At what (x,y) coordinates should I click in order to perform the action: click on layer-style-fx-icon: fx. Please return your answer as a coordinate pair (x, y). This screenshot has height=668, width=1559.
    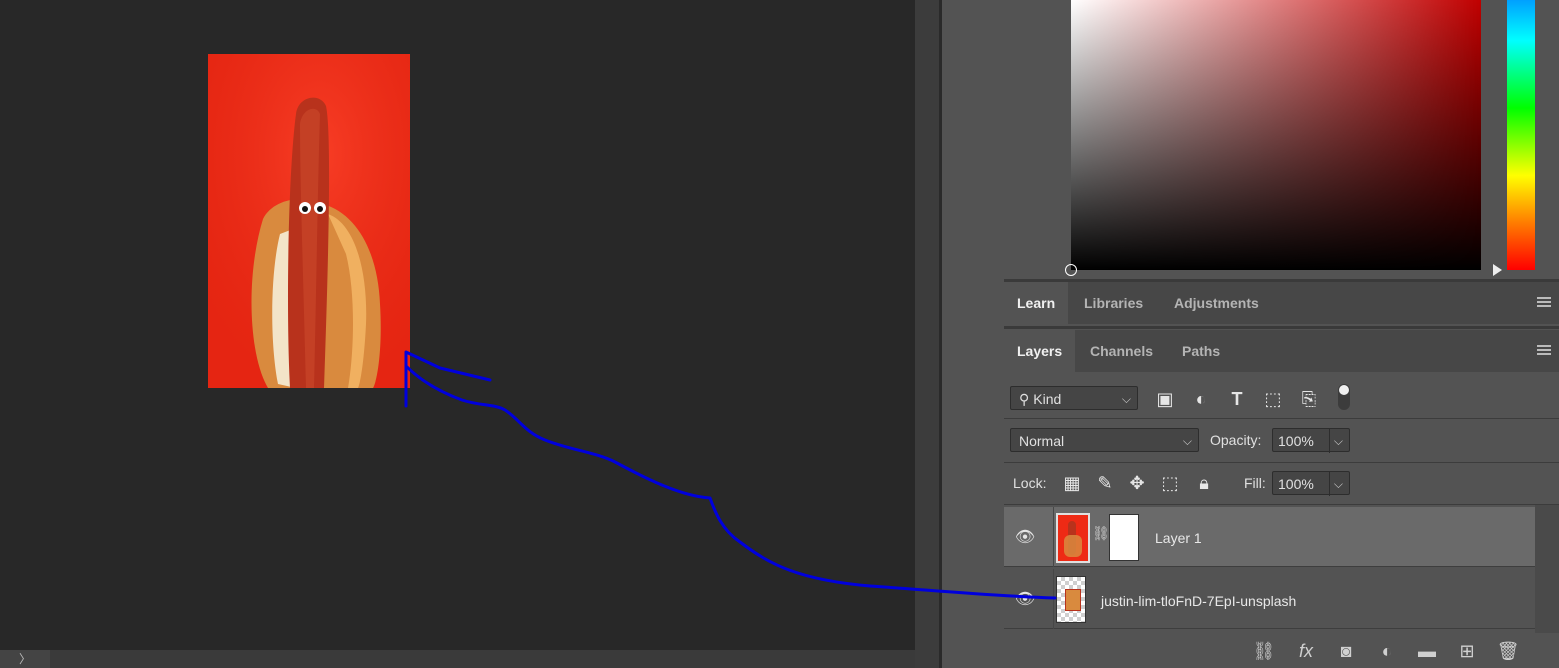
    Looking at the image, I should click on (1306, 651).